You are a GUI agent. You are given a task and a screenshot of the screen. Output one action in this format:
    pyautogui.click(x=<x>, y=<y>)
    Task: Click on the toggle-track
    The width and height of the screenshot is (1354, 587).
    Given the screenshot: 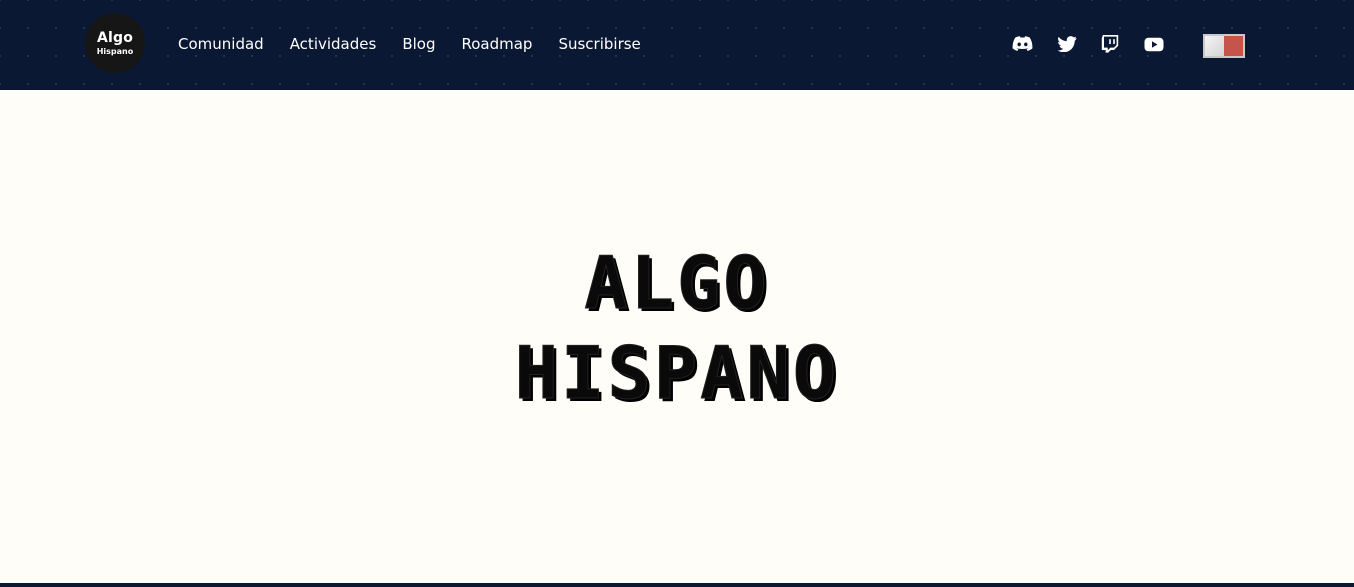 What is the action you would take?
    pyautogui.click(x=1214, y=46)
    